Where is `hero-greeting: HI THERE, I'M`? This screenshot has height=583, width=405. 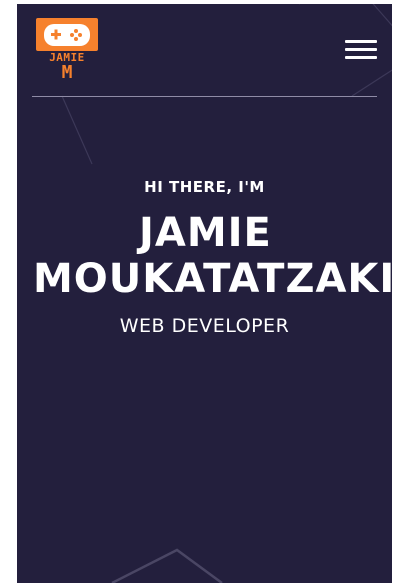
hero-greeting: HI THERE, I'M is located at coordinates (204, 187).